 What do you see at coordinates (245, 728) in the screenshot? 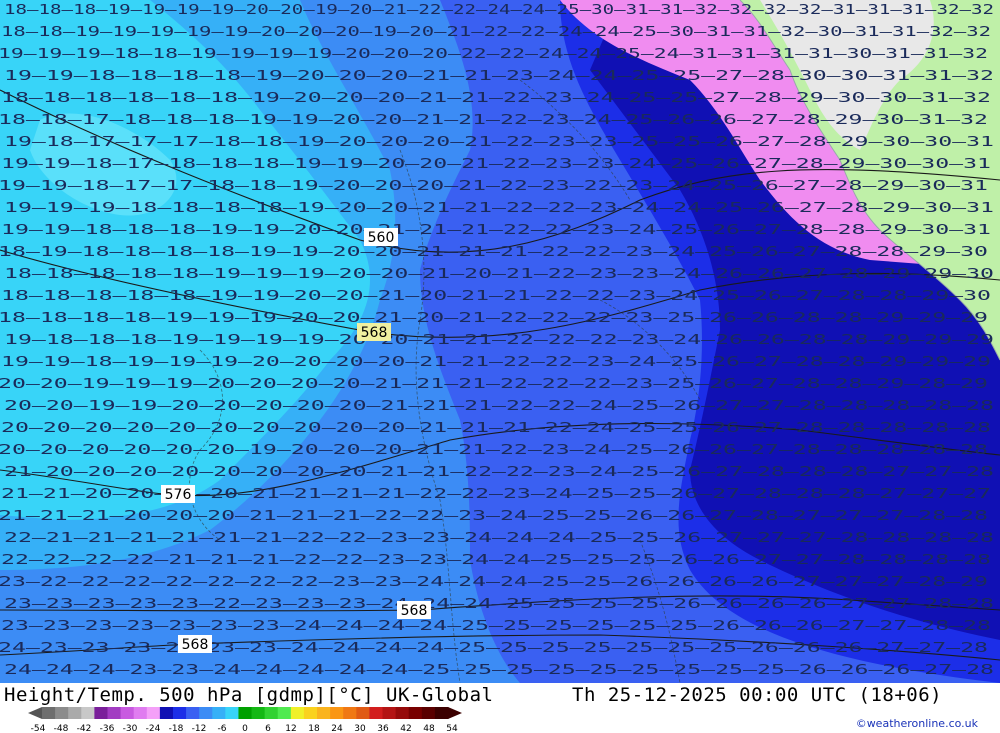
I see `scale-tick-label: 0` at bounding box center [245, 728].